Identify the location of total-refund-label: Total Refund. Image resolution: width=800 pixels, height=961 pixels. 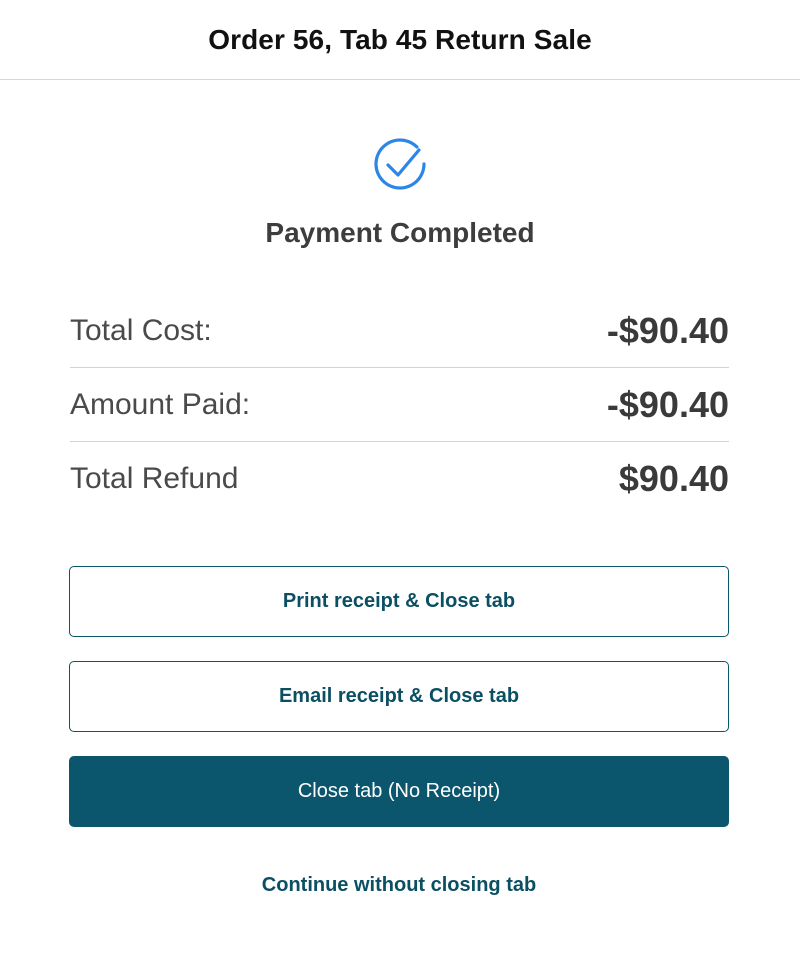
(154, 478).